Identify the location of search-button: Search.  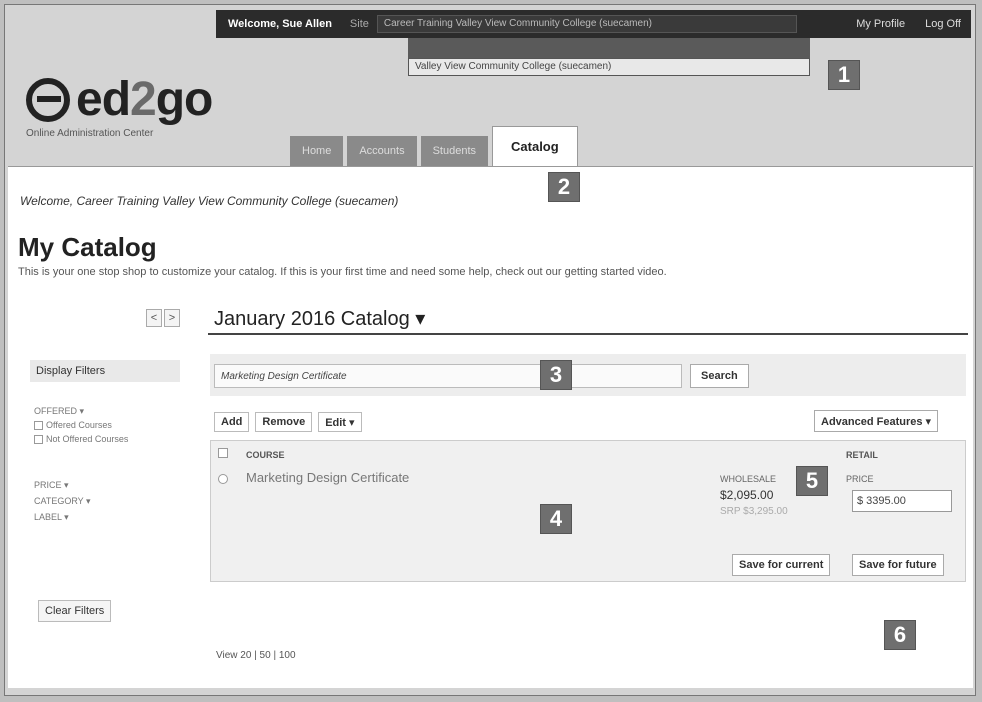
(719, 376).